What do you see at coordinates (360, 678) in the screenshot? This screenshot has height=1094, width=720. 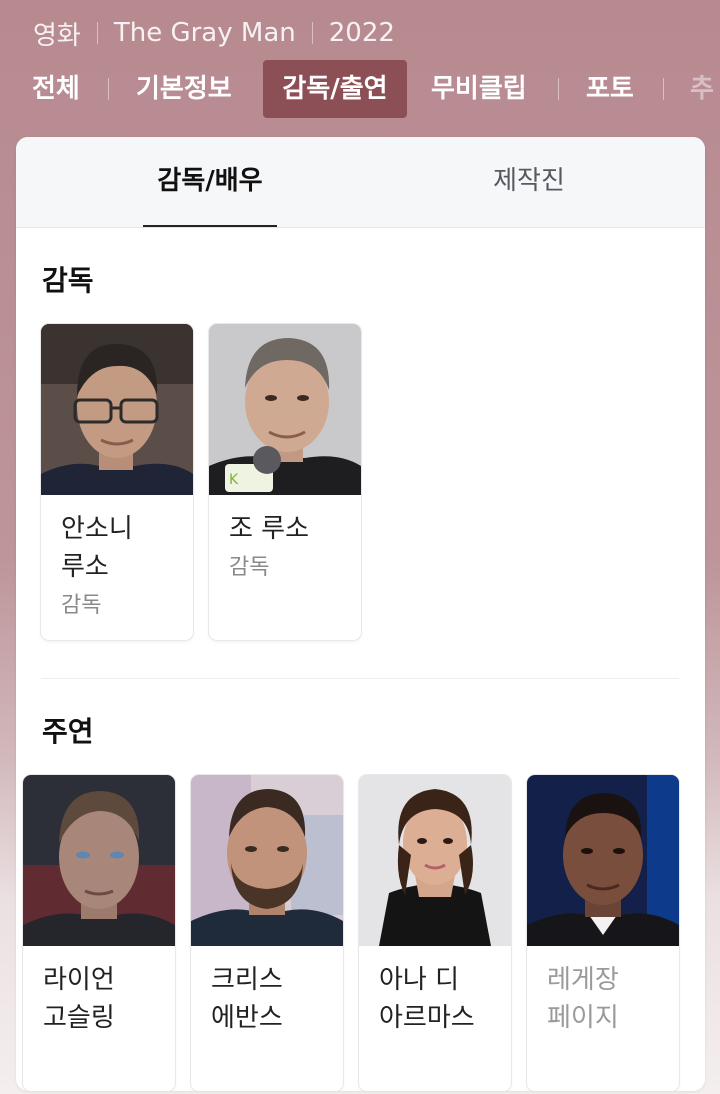 I see `section-divider` at bounding box center [360, 678].